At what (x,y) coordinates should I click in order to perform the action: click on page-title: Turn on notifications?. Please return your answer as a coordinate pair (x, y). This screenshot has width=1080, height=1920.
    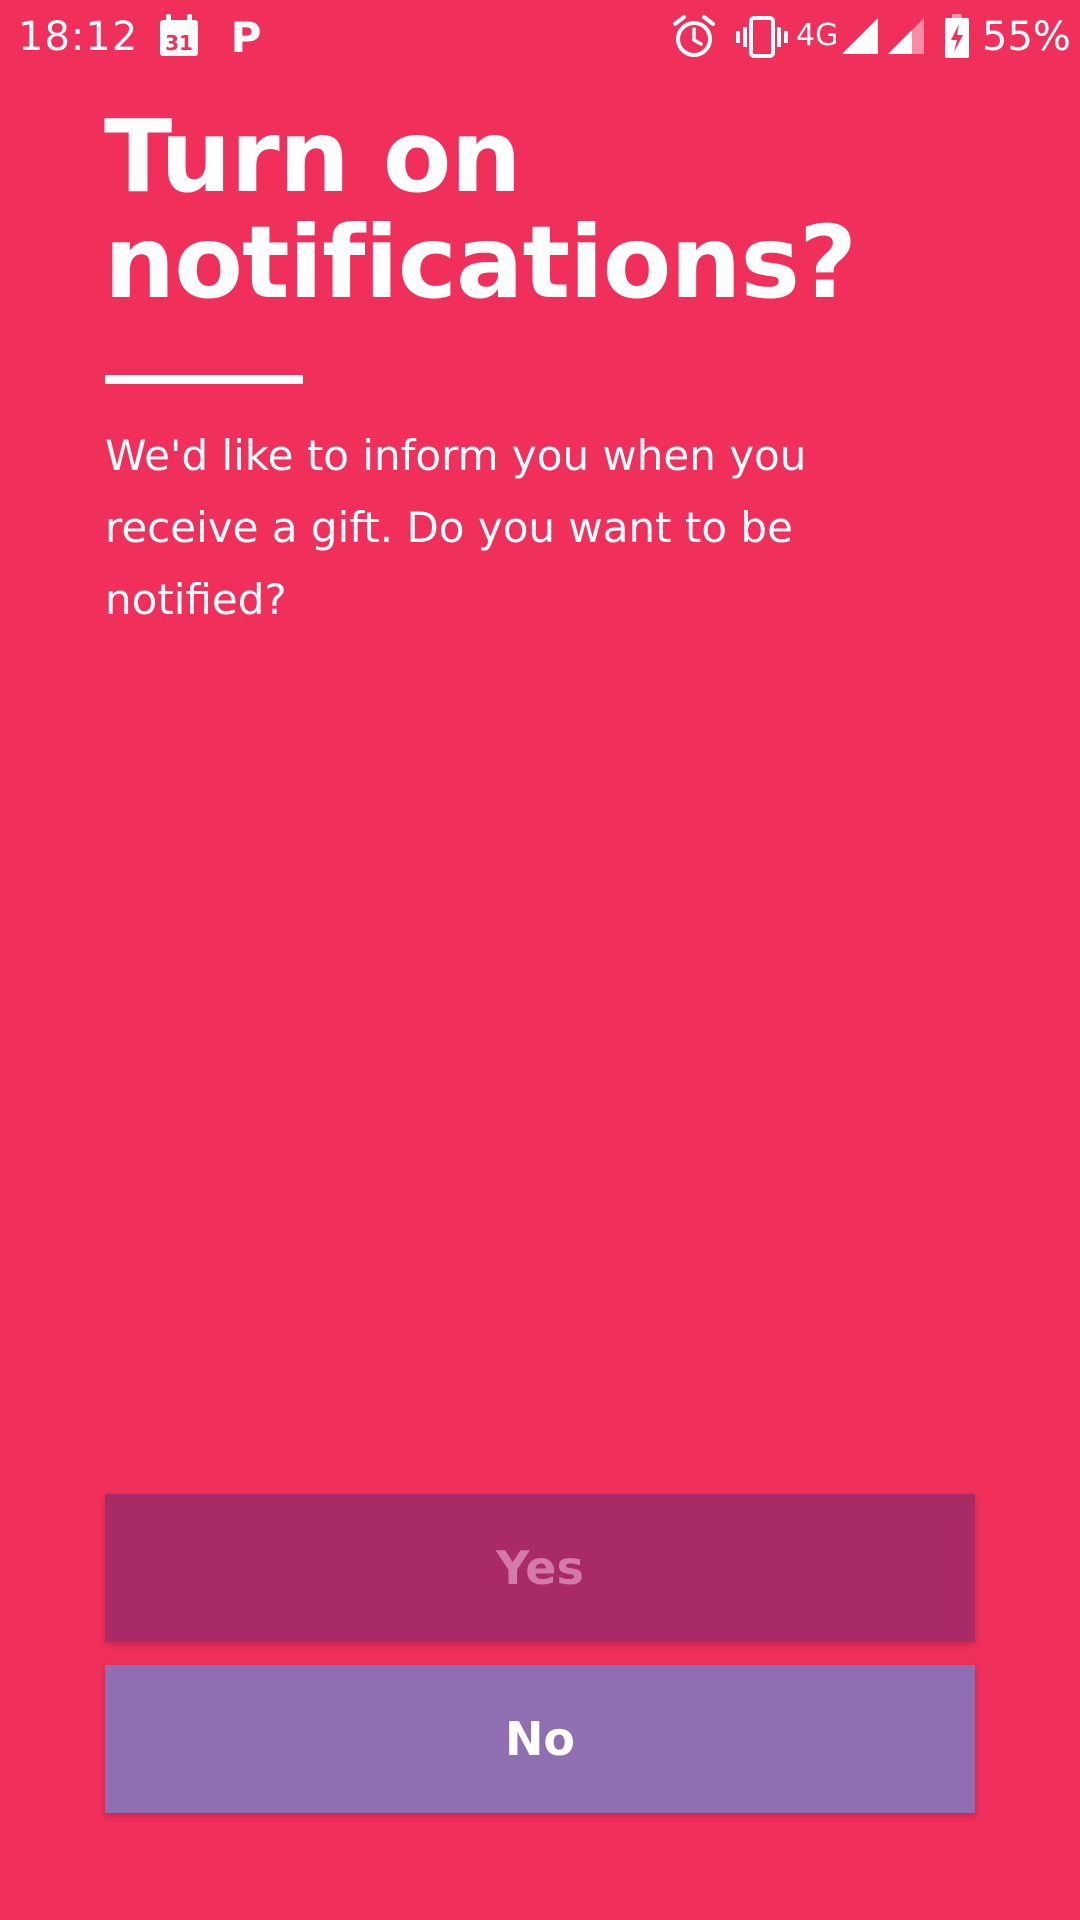
    Looking at the image, I should click on (480, 209).